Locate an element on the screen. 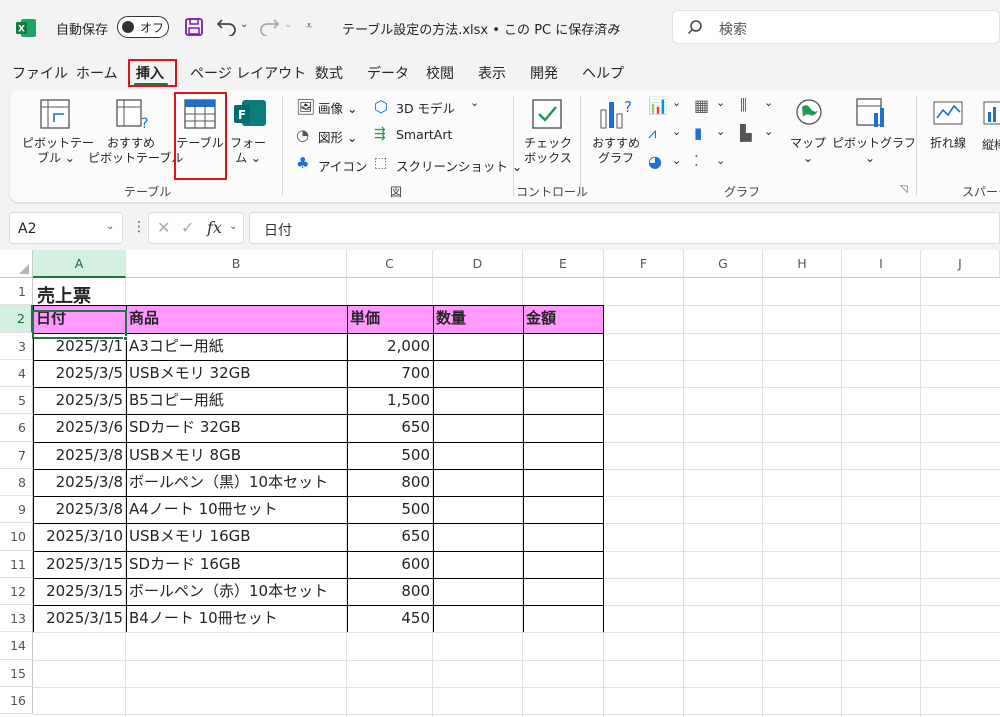 The height and width of the screenshot is (717, 1000). product-cell: SDカード 32GB is located at coordinates (185, 427).